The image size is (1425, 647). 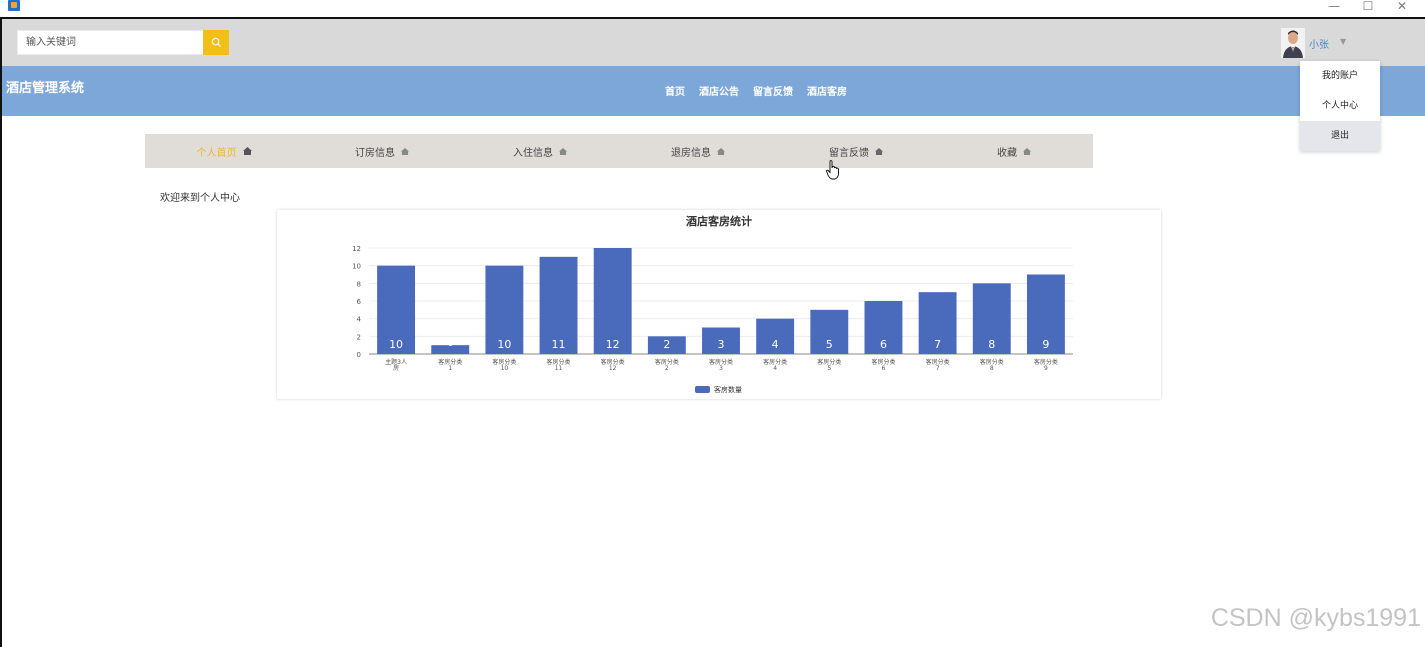 What do you see at coordinates (45, 88) in the screenshot?
I see `brand-title: 酒店管理系统` at bounding box center [45, 88].